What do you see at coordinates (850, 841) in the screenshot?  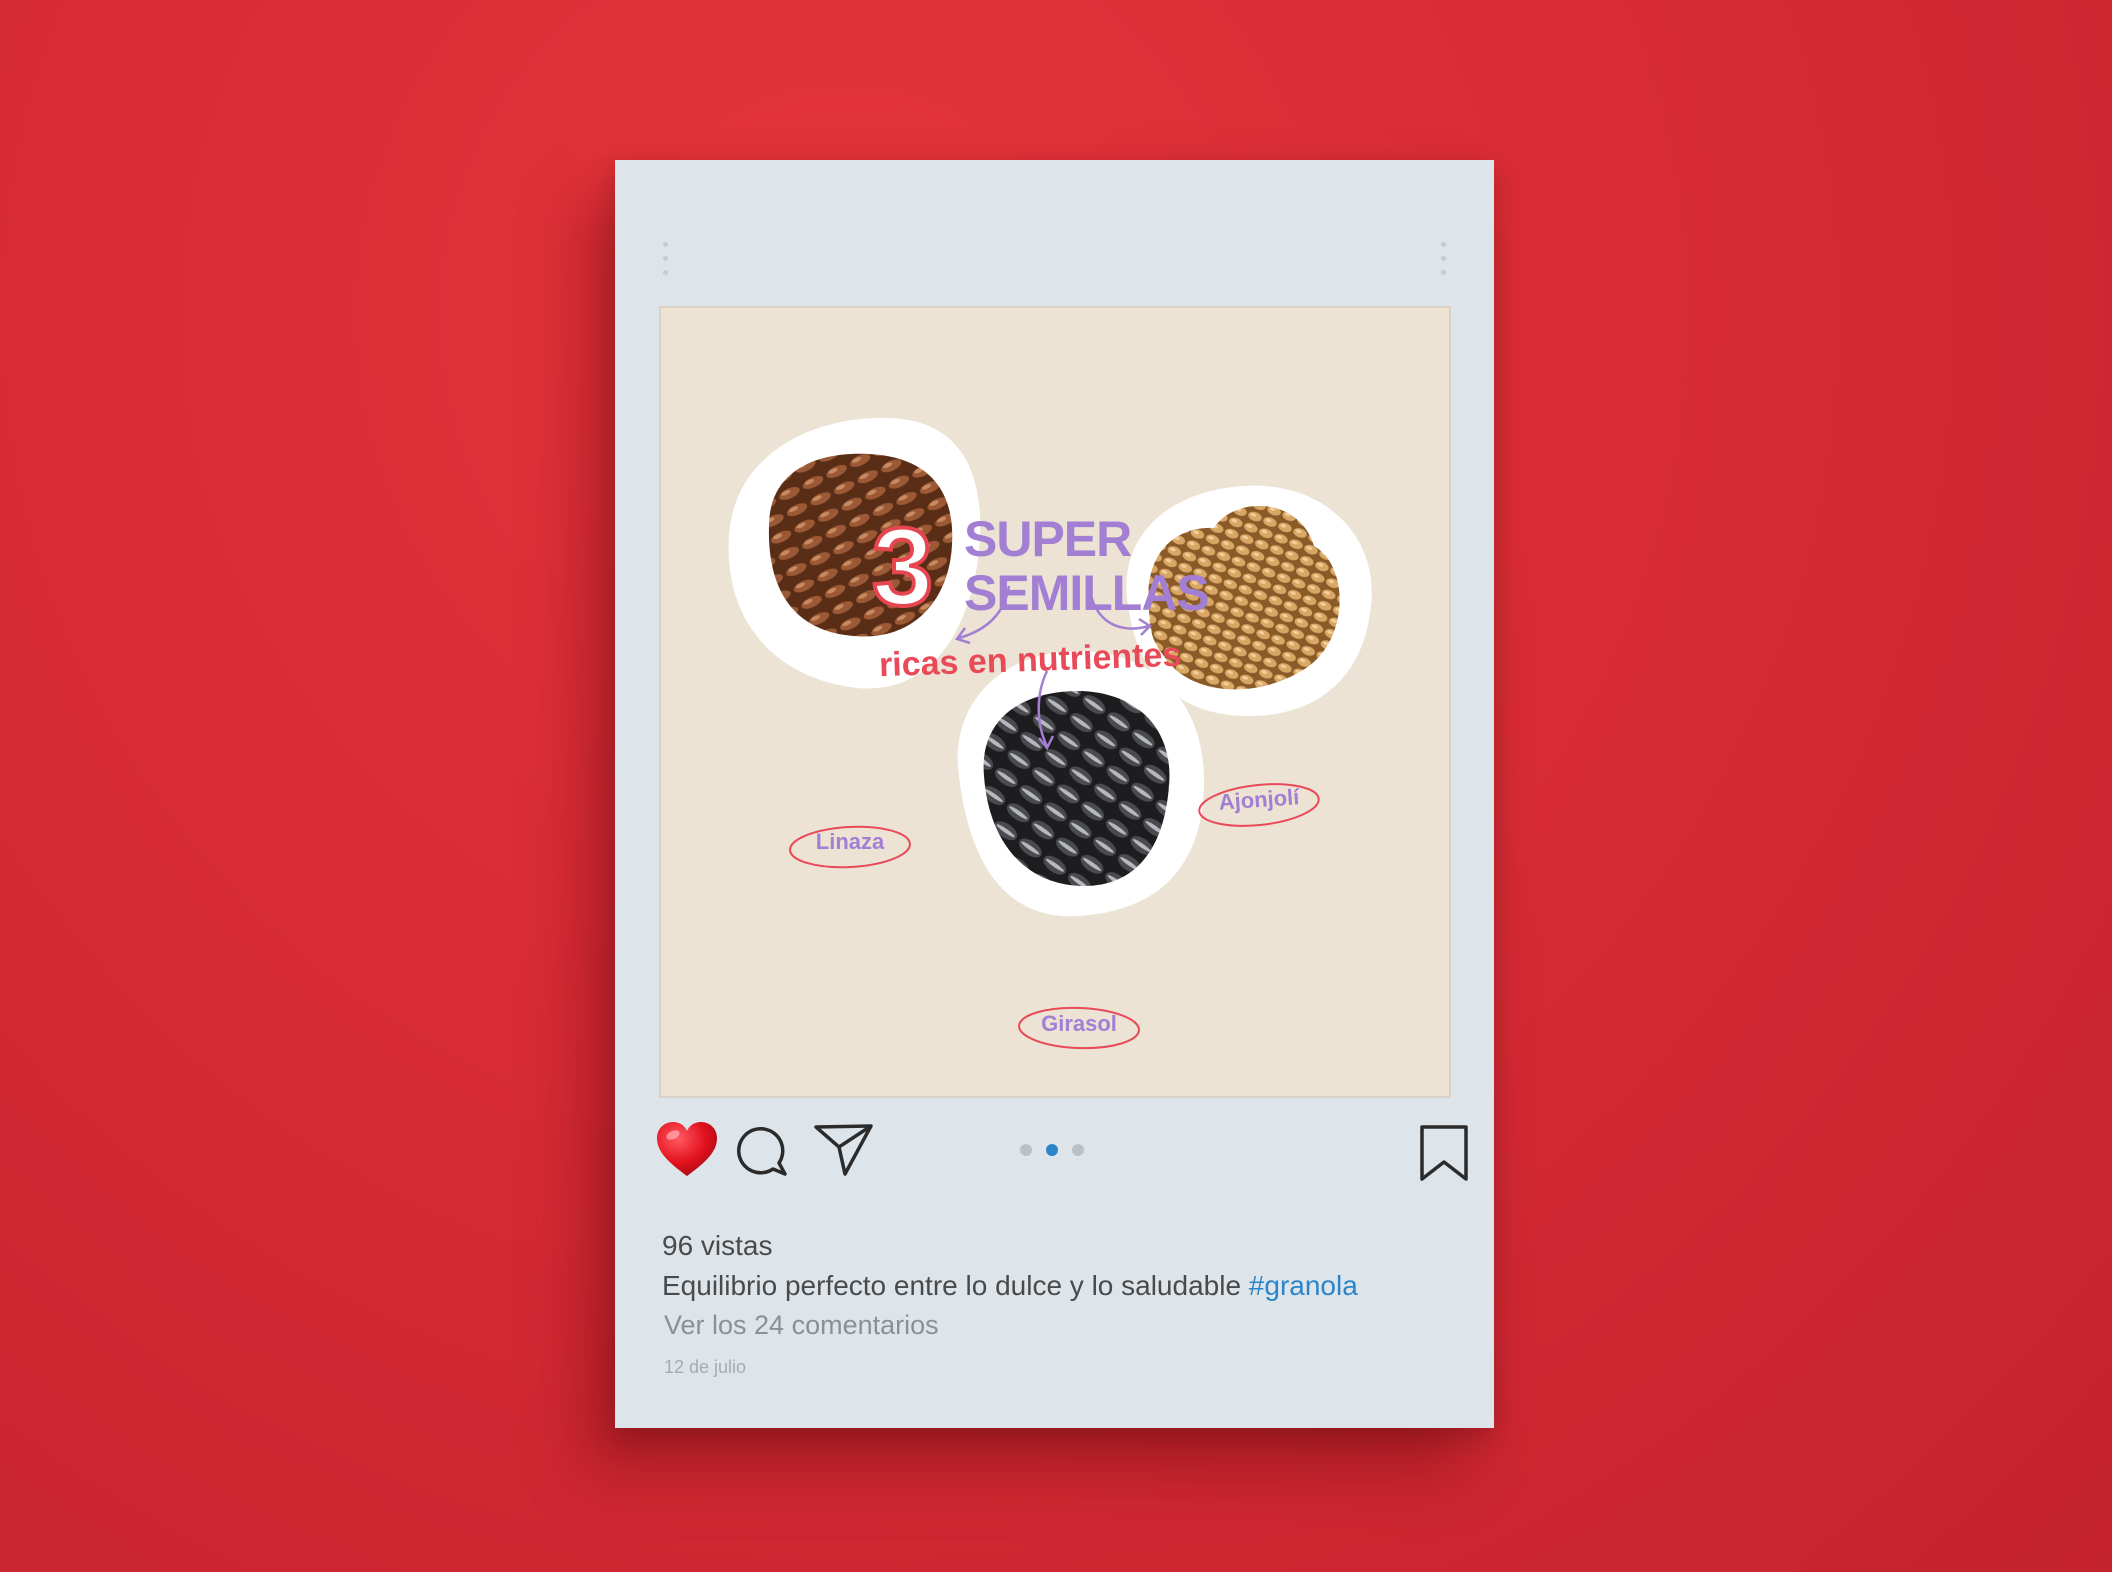 I see `seed-label-linaza: Linaza` at bounding box center [850, 841].